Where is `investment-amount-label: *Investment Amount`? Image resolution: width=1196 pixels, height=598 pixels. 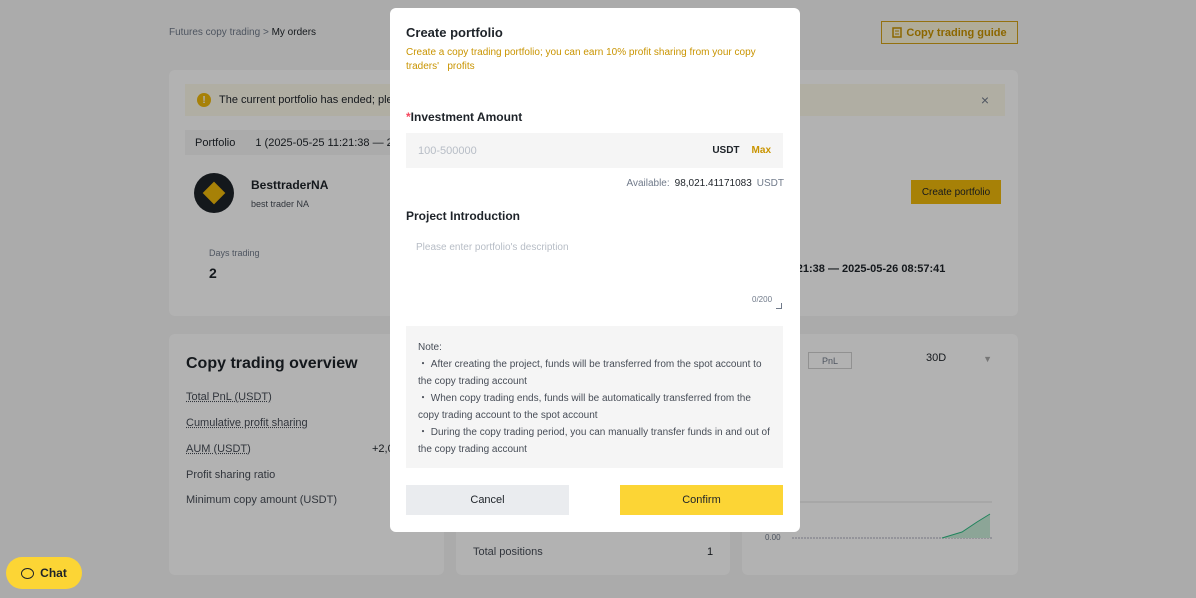
investment-amount-label: *Investment Amount is located at coordinates (464, 117).